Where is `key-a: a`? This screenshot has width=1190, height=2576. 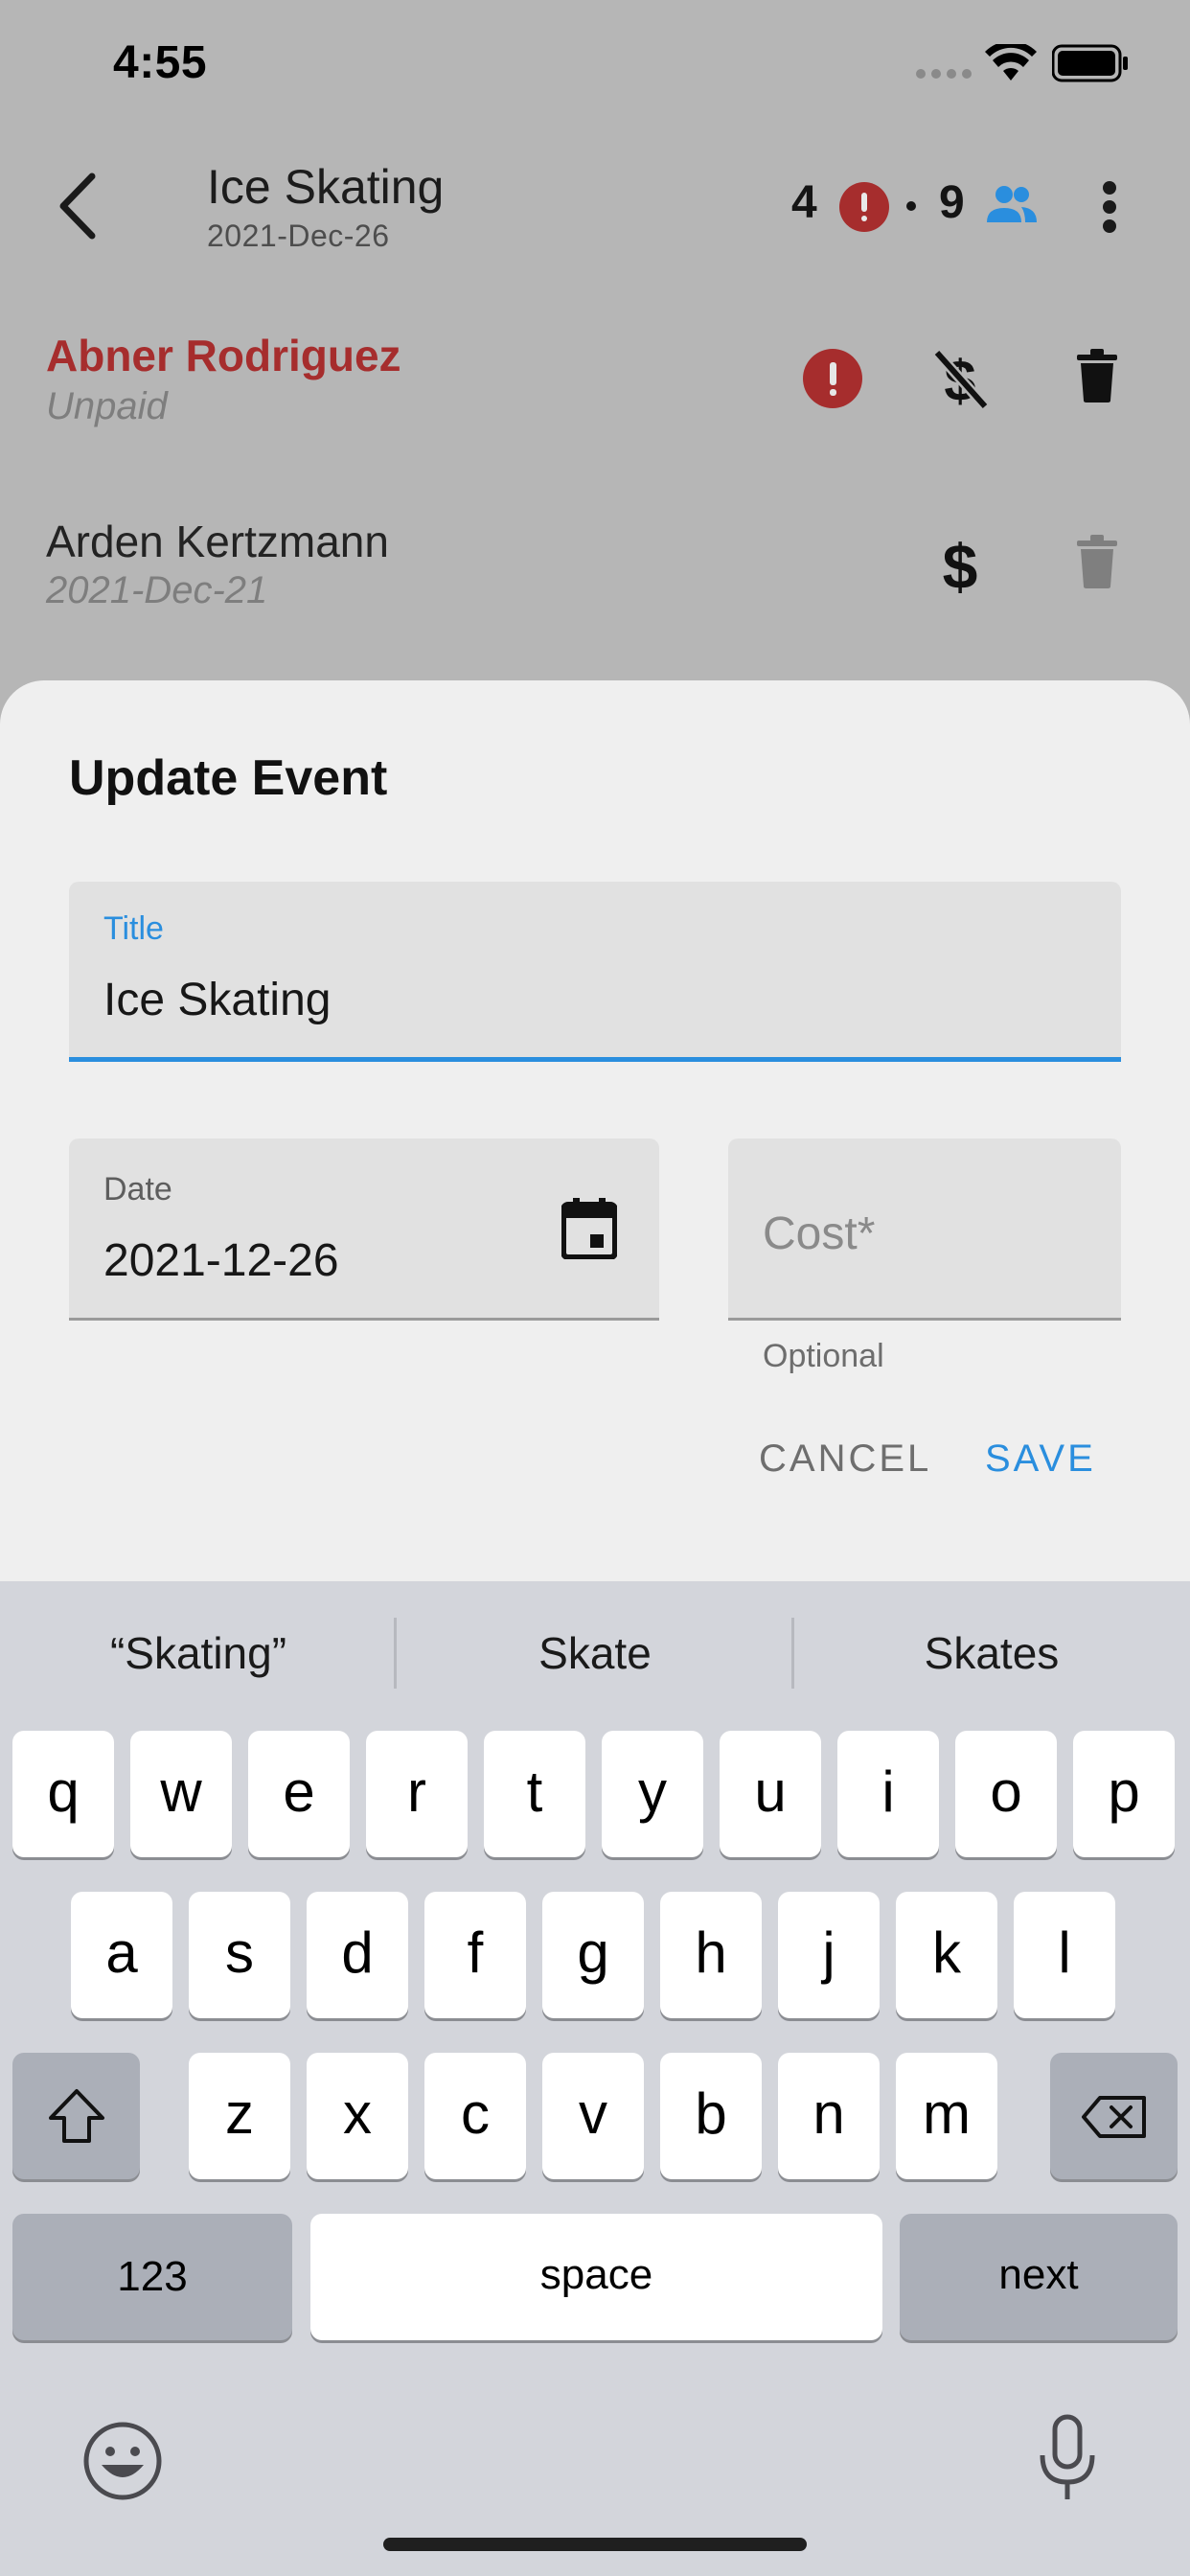
key-a: a is located at coordinates (122, 1955).